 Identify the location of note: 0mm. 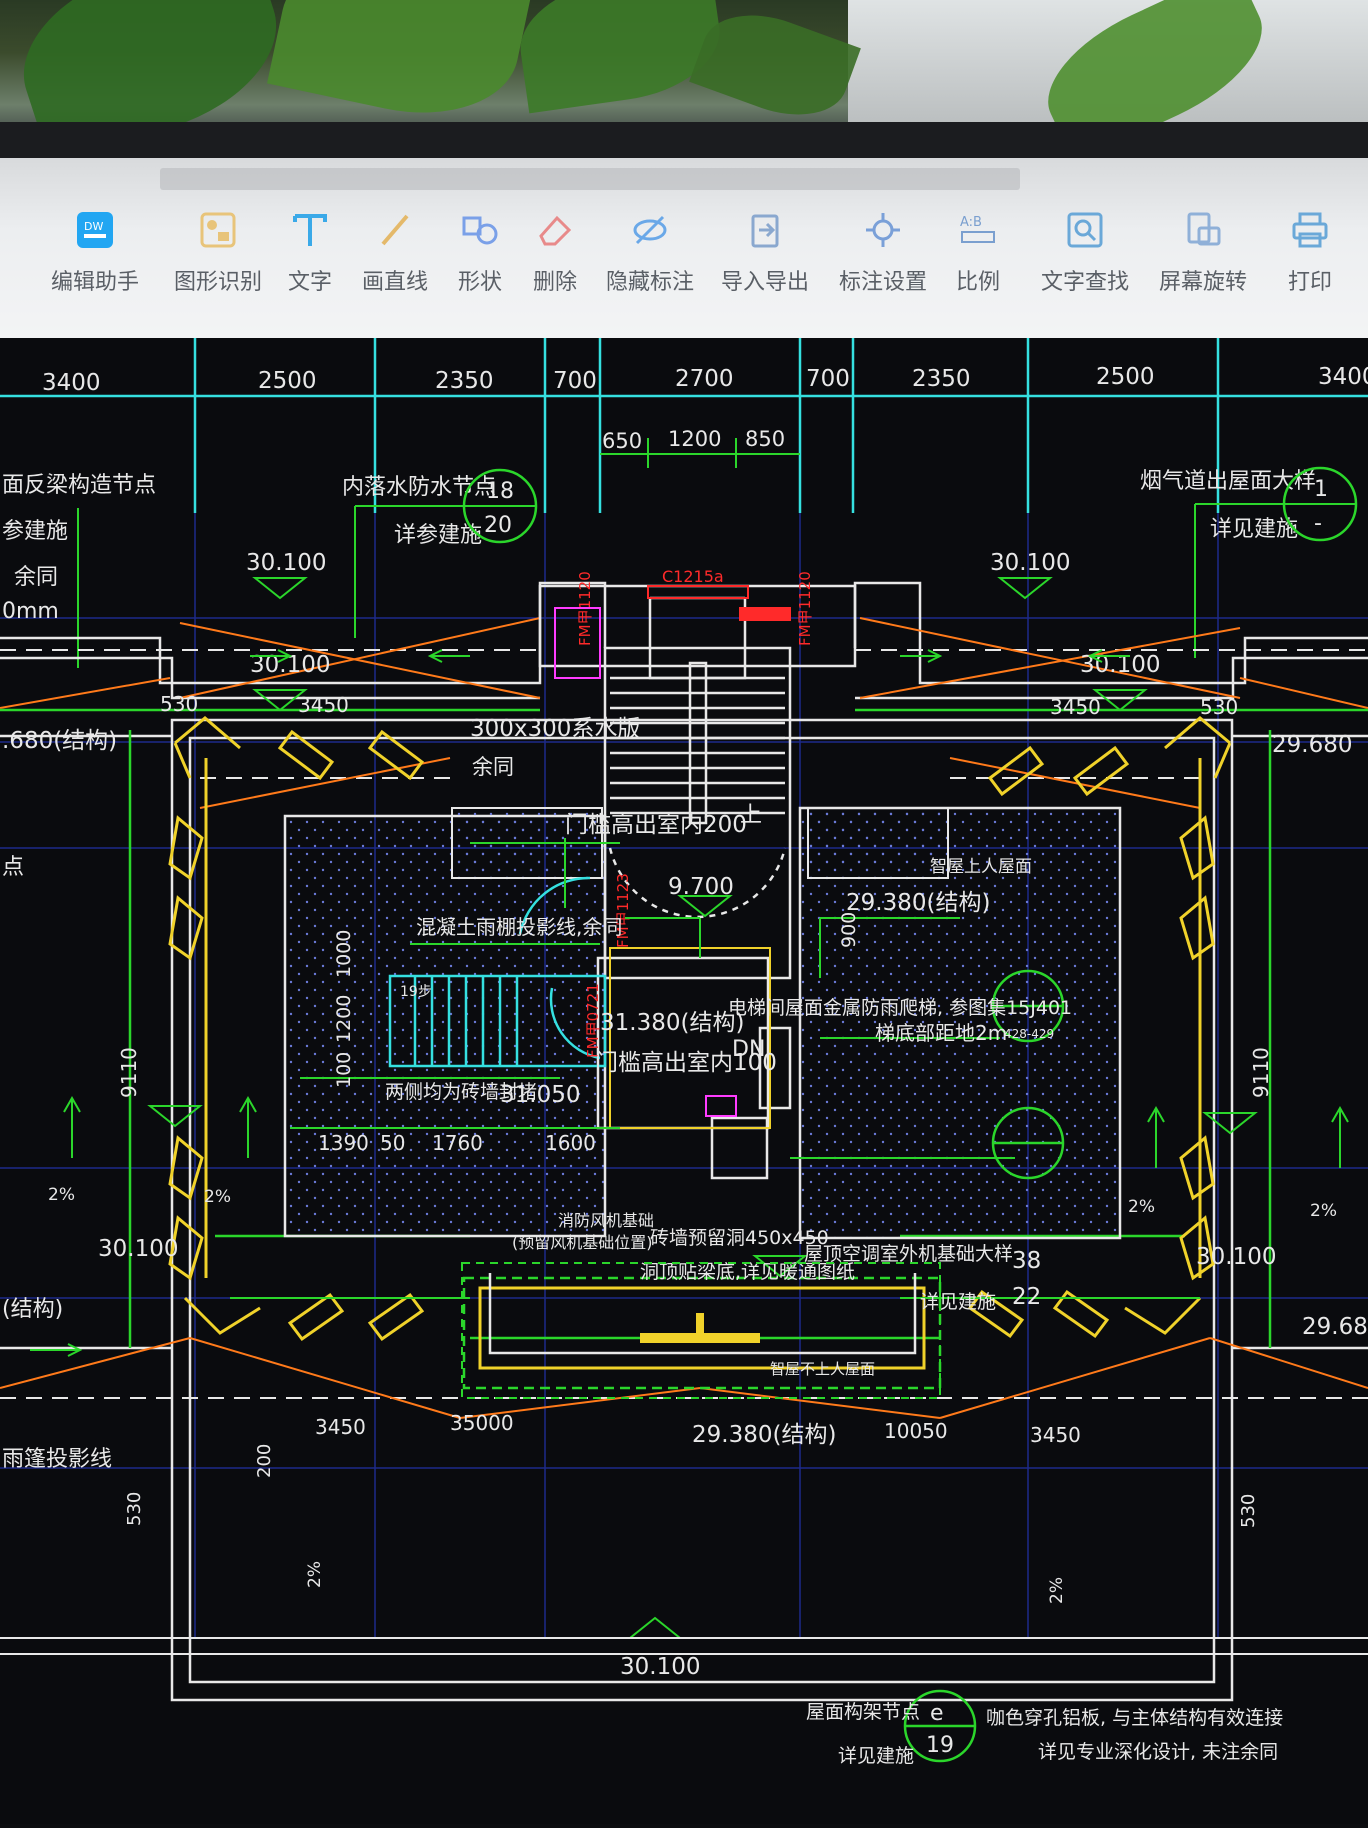
(30, 611).